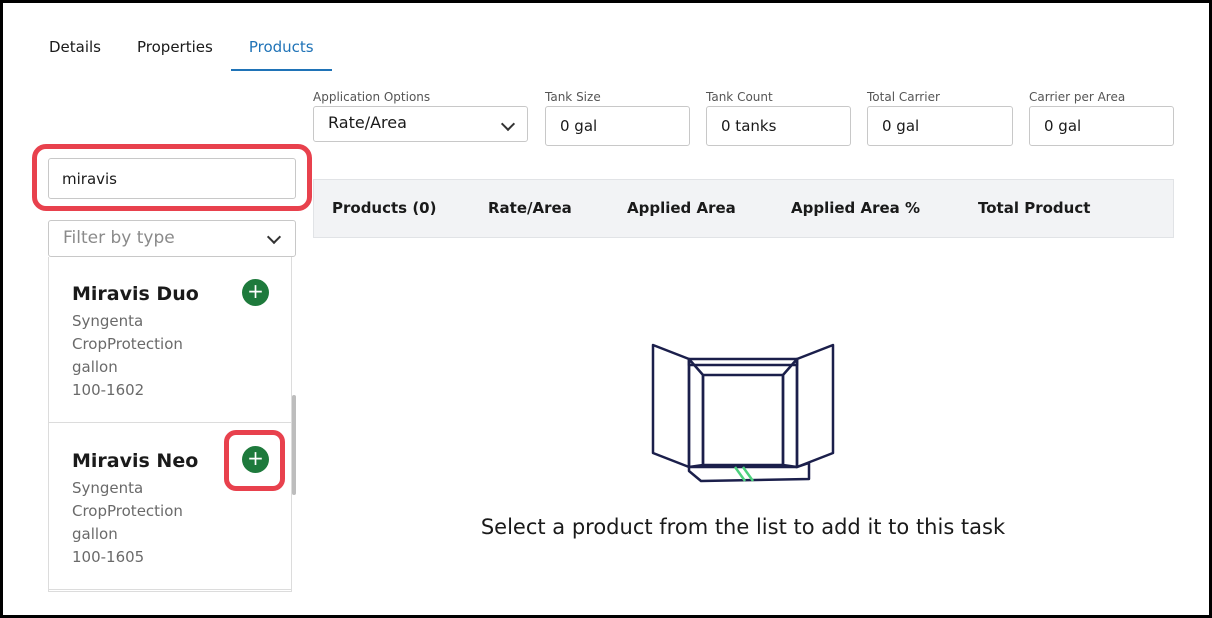  Describe the element at coordinates (940, 126) in the screenshot. I see `total-carrier-input: 0 gal` at that location.